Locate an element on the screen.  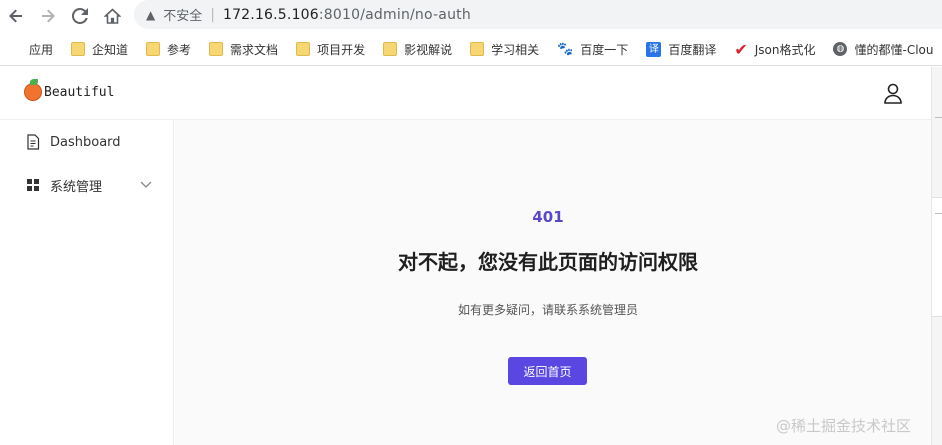
right-edge-panel is located at coordinates (936, 256).